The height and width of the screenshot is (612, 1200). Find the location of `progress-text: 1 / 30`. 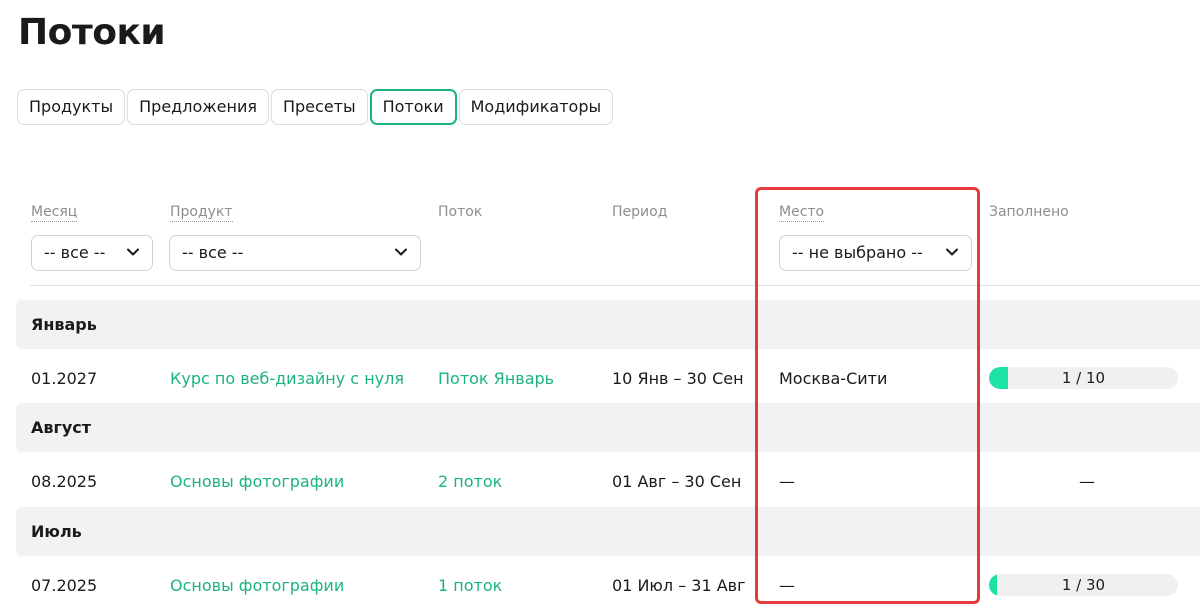

progress-text: 1 / 30 is located at coordinates (1083, 585).